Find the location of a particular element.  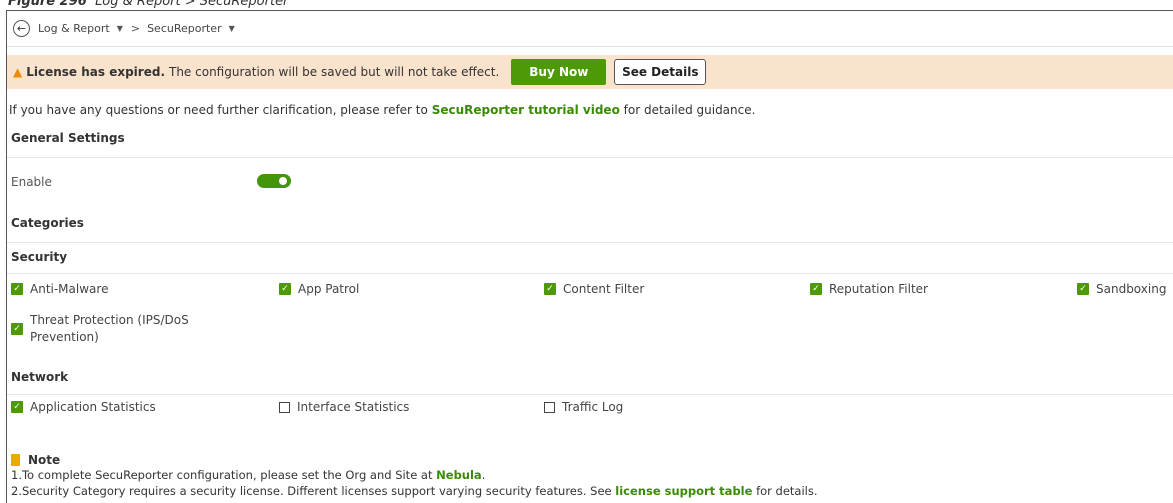

banner-strong-text: License has expired. is located at coordinates (95, 72).